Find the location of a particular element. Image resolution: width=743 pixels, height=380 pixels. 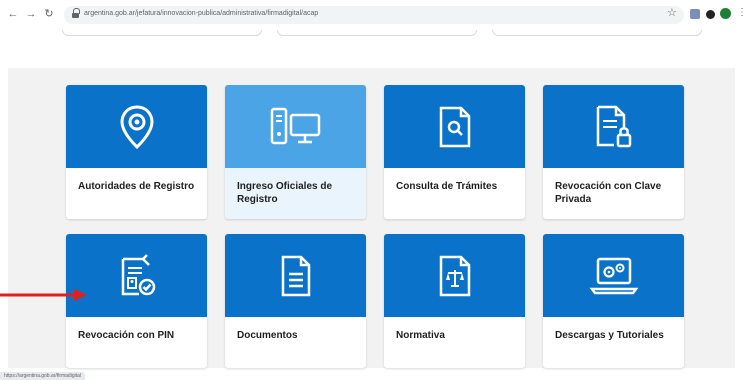

tile-label: Revocación con PIN is located at coordinates (126, 335).